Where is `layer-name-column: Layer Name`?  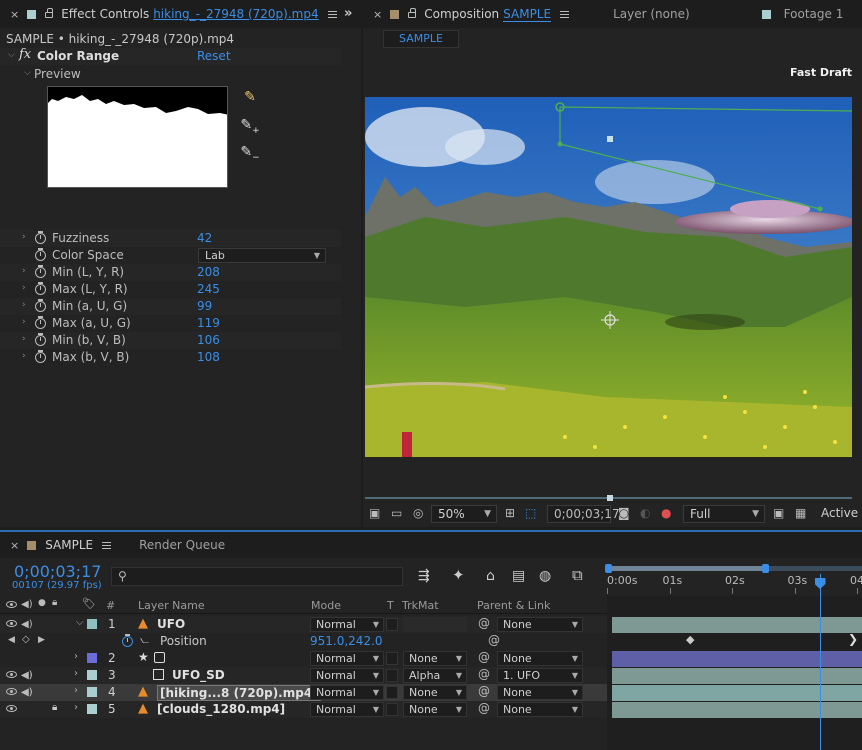
layer-name-column: Layer Name is located at coordinates (171, 605).